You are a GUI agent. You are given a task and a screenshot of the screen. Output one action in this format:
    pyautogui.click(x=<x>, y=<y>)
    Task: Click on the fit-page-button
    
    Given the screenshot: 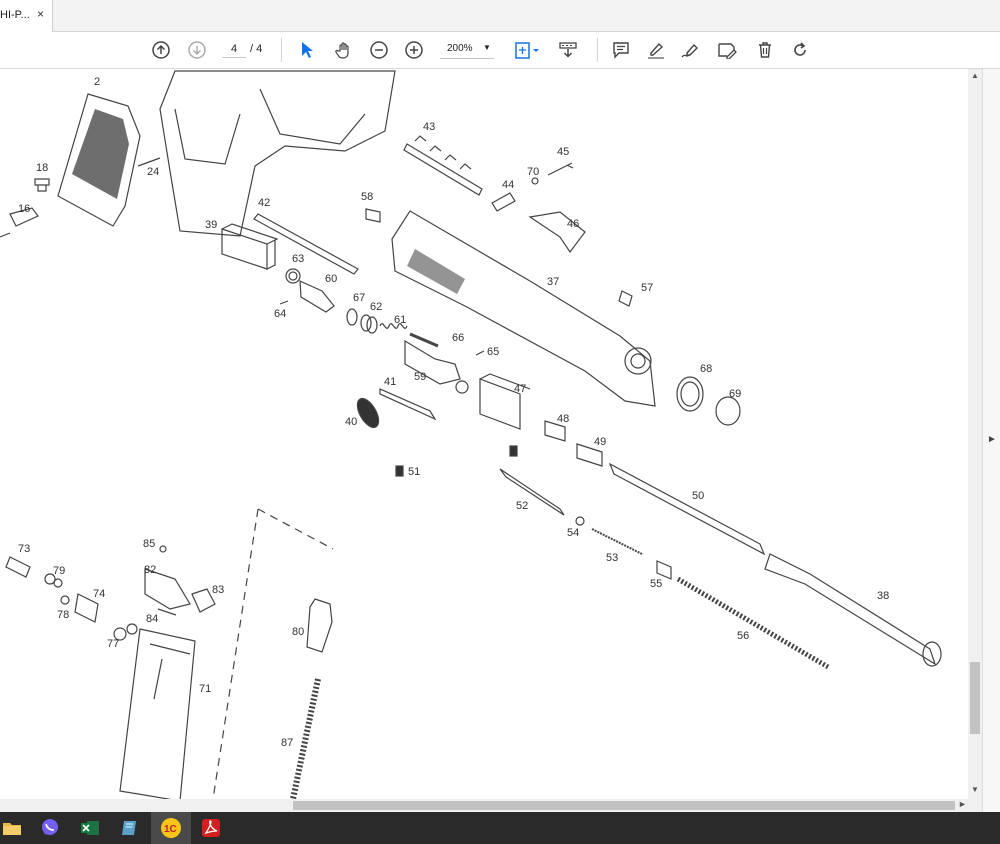 What is the action you would take?
    pyautogui.click(x=527, y=50)
    